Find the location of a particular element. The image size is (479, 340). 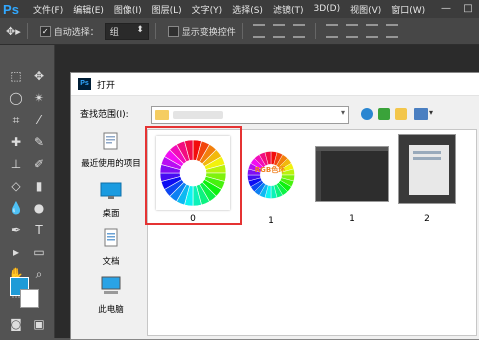

show-transform-label: 显示变换控件 is located at coordinates (208, 32).